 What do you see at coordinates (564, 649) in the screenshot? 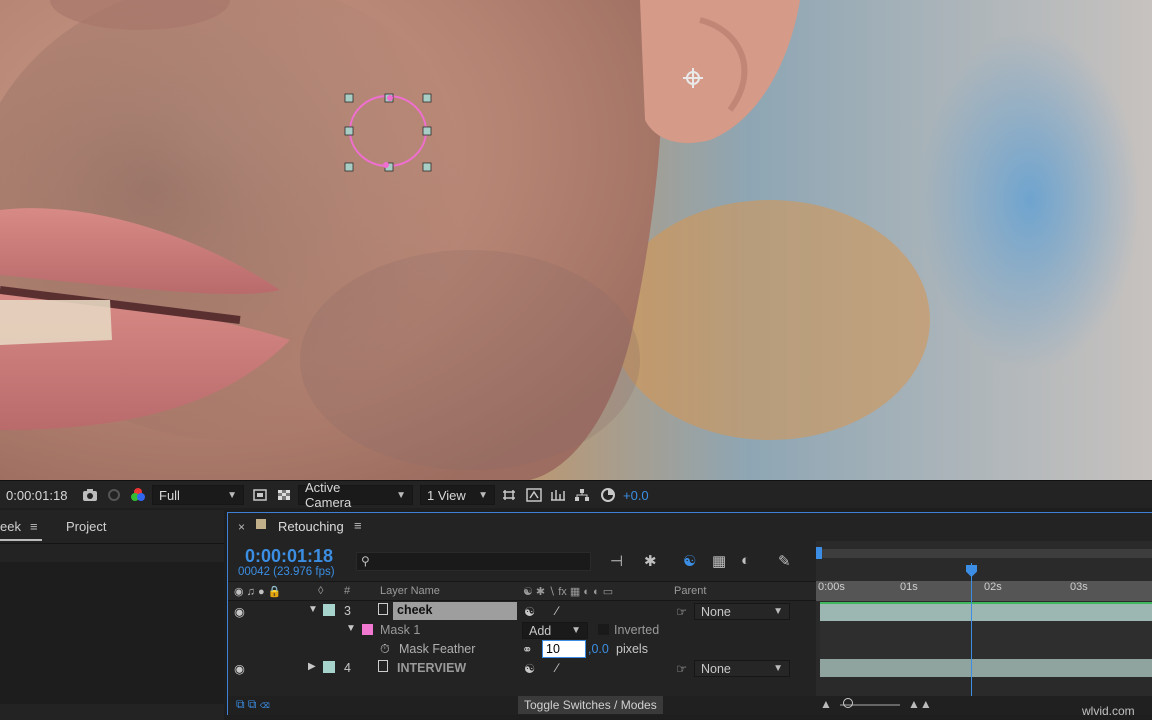
I see `feather-value-input: 10` at bounding box center [564, 649].